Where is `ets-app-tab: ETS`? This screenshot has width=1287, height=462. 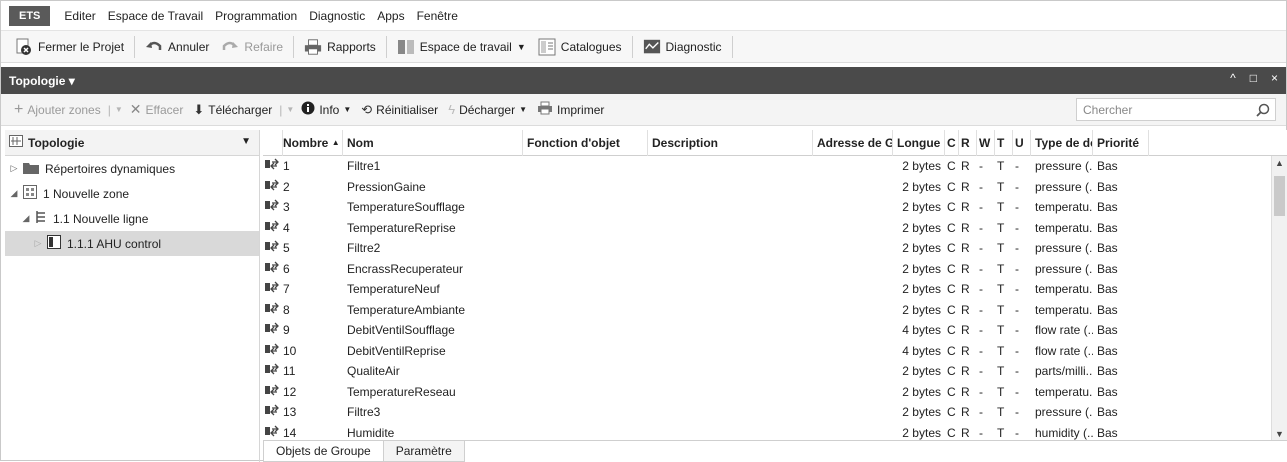 ets-app-tab: ETS is located at coordinates (30, 15).